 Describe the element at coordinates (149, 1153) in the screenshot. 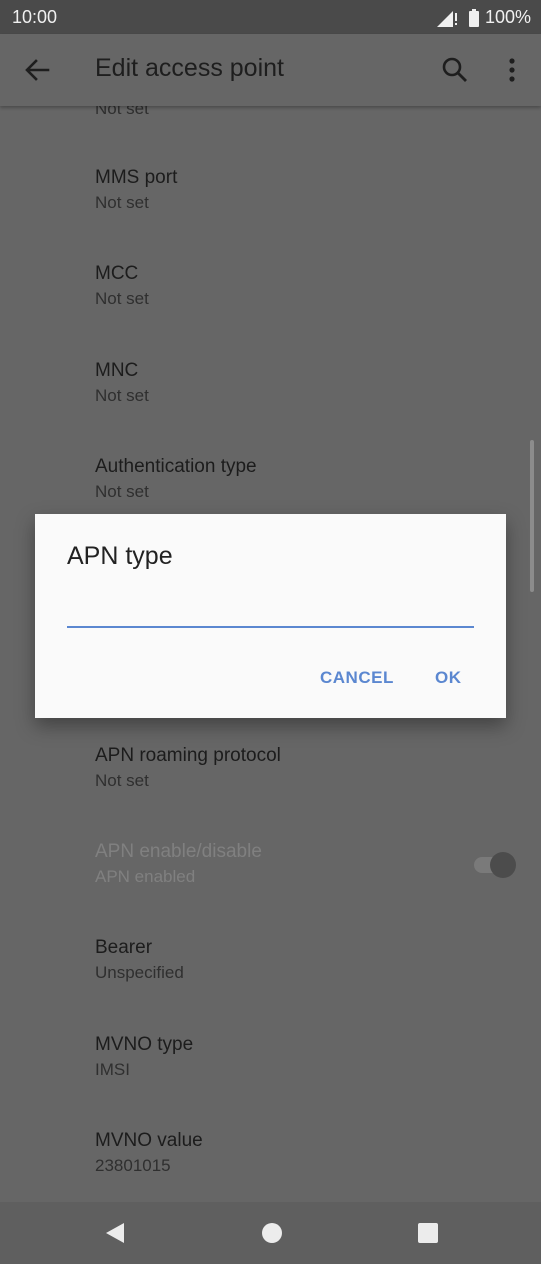

I see `list-item-mvno-value: MVNO value 23801015` at that location.